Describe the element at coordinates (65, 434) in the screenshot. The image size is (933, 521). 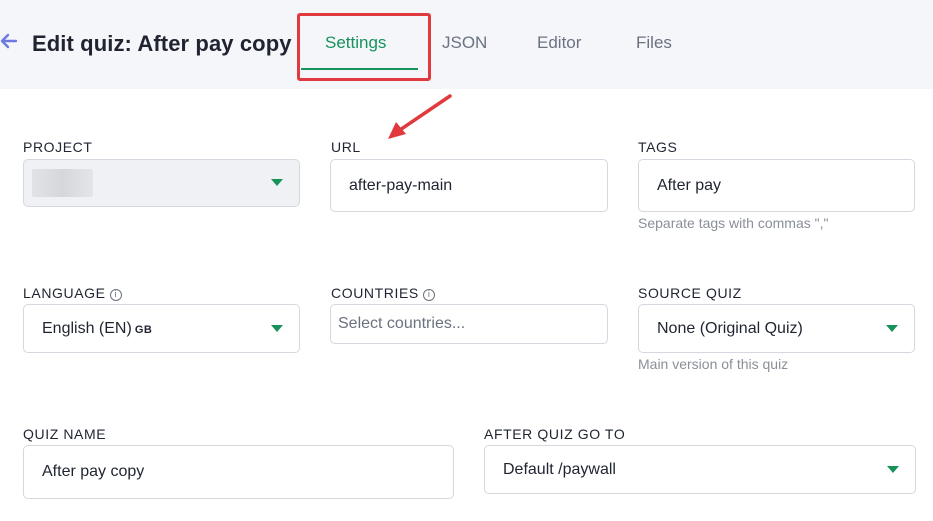
I see `quiz-name-label: QUIZ NAME` at that location.